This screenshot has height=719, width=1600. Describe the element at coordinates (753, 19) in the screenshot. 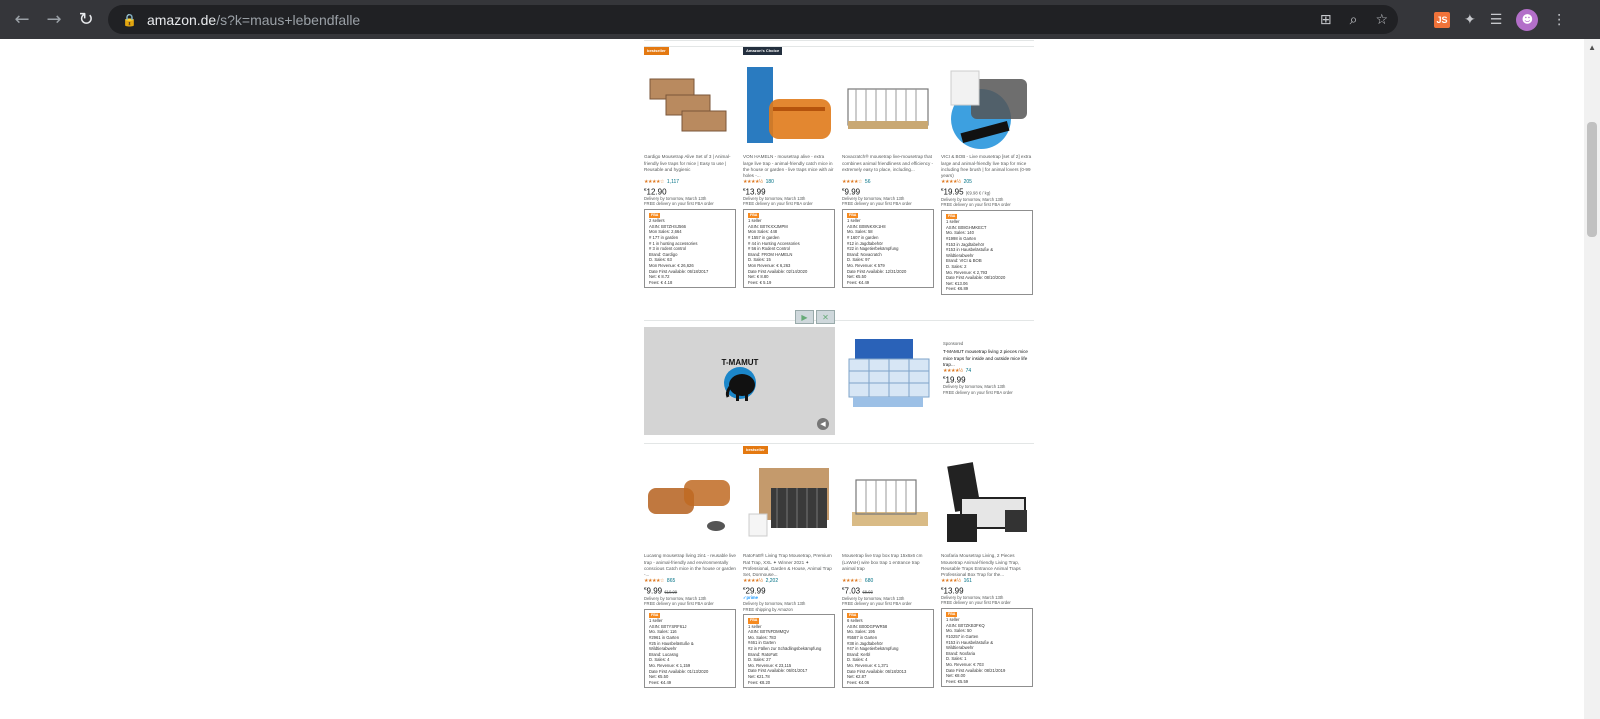

I see `address-bar: 🔒 amazon.de /s?k=maus+lebendfalle ⊞ ⌕ ☆` at that location.